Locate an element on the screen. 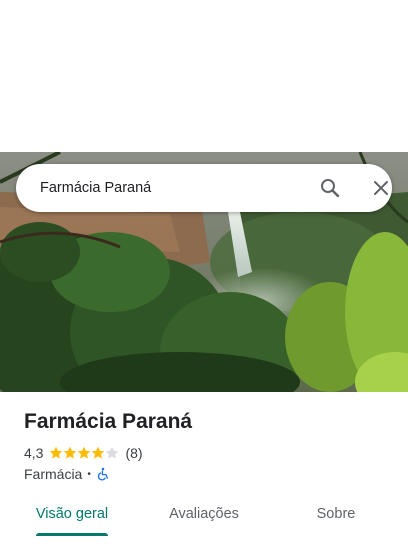 The height and width of the screenshot is (544, 408). tab-about: Sobre is located at coordinates (336, 514).